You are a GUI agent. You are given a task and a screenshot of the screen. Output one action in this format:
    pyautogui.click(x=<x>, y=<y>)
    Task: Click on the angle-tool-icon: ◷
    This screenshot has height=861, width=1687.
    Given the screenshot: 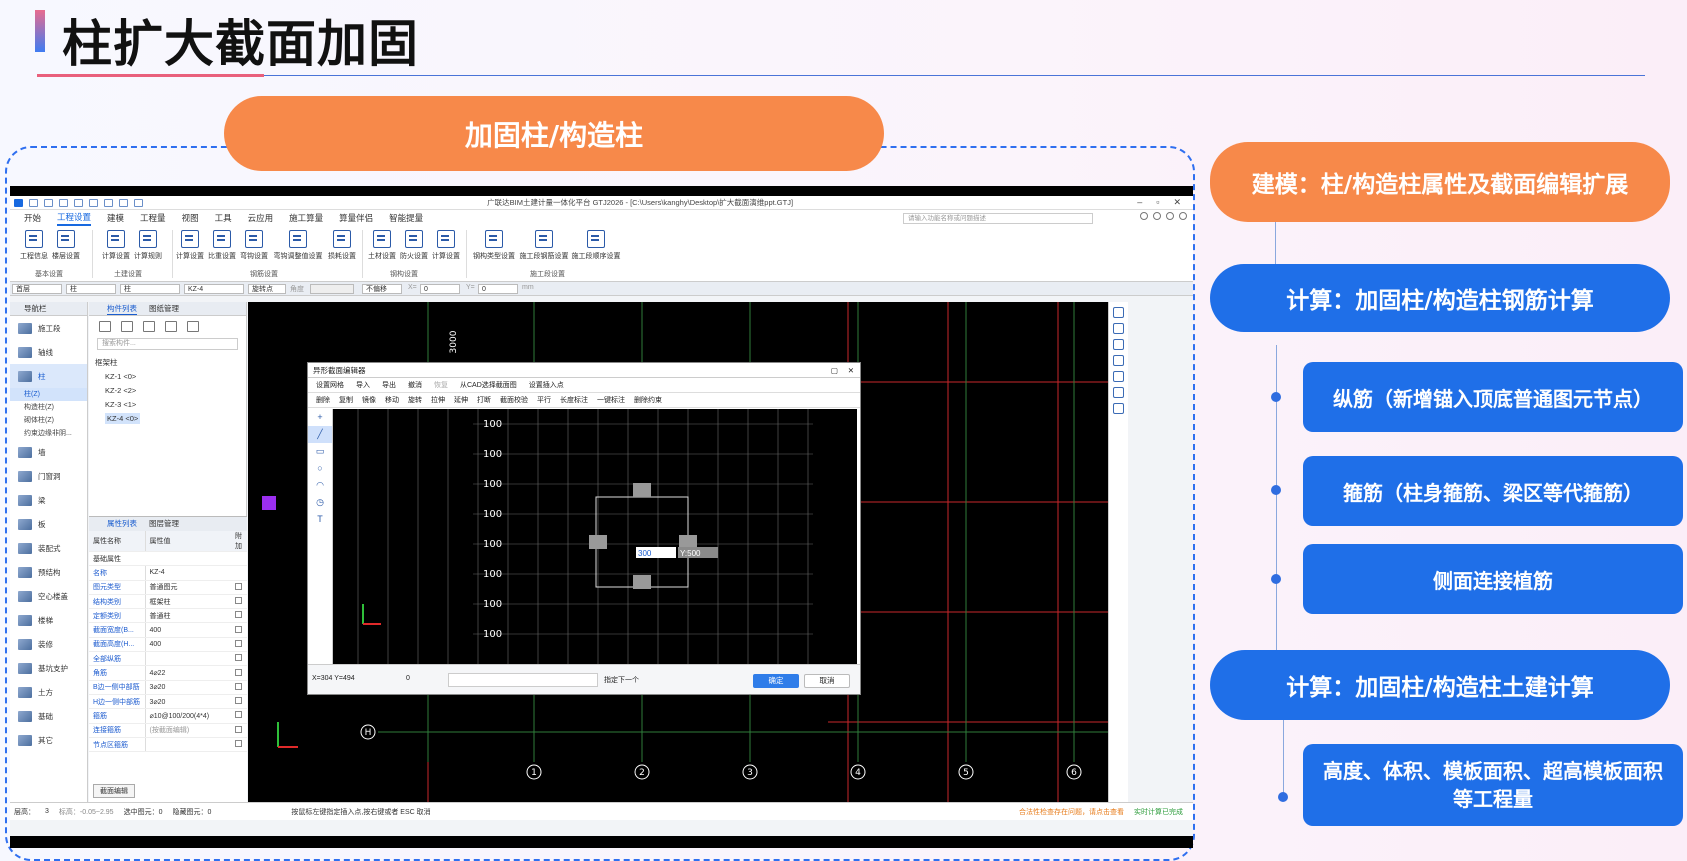 What is the action you would take?
    pyautogui.click(x=320, y=502)
    